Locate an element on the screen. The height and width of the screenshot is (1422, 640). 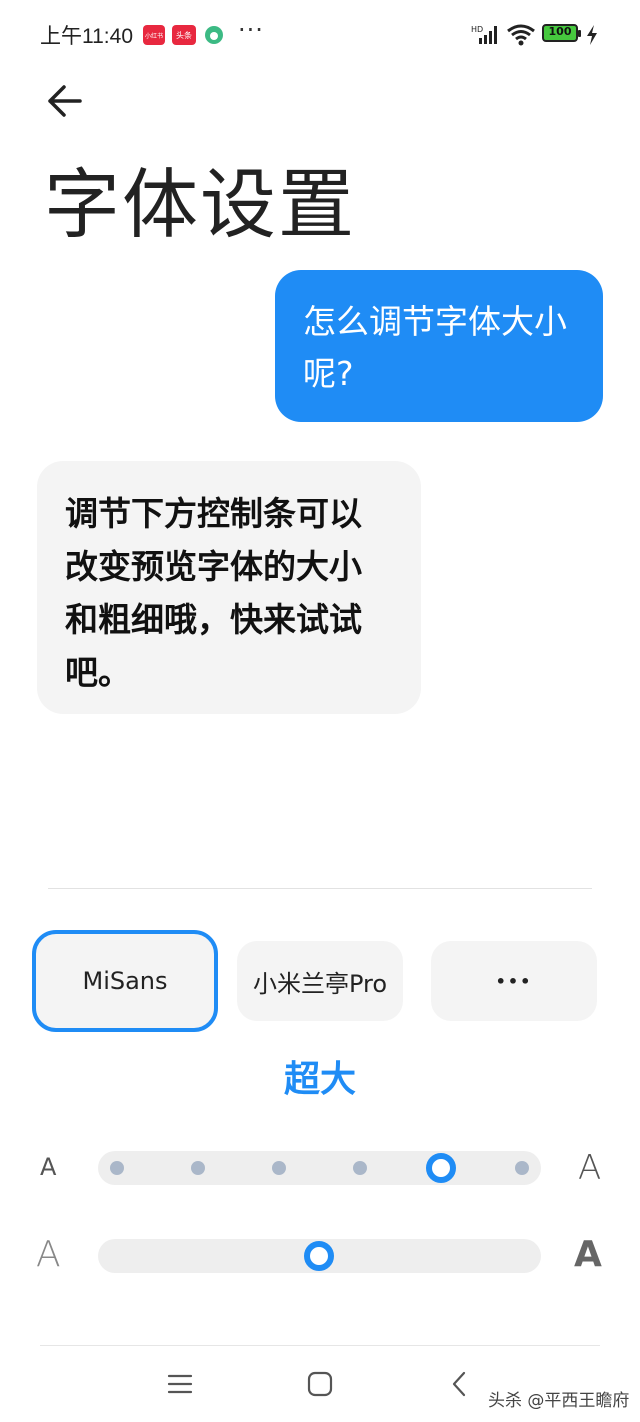
answer-bubble: 调节下方控制条可以改变预览字体的大小和粗细哦，快来试试吧。 is located at coordinates (229, 587).